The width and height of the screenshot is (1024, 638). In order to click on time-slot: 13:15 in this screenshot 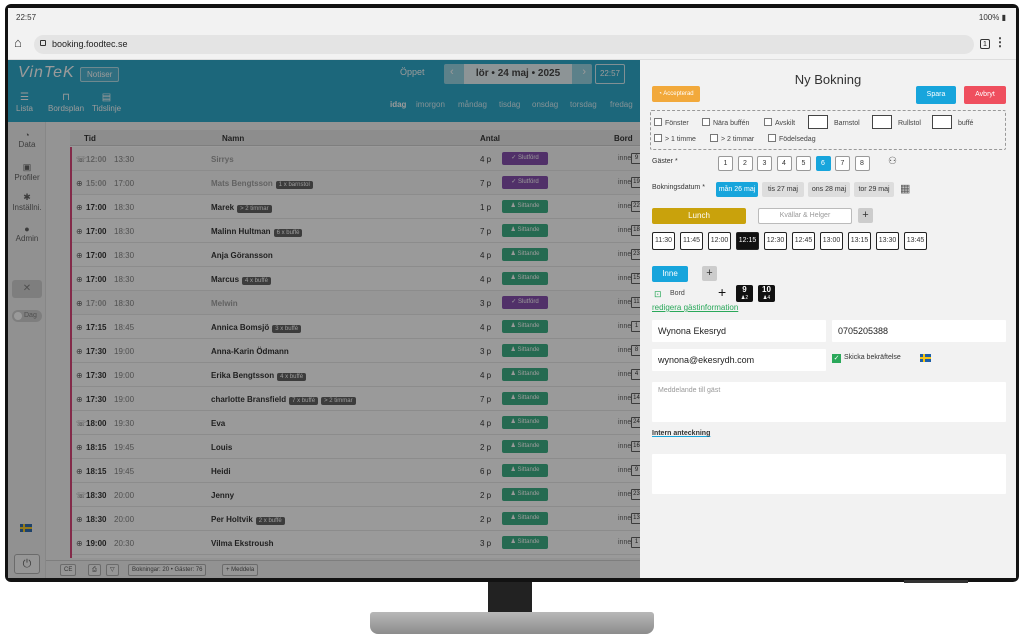, I will do `click(859, 241)`.